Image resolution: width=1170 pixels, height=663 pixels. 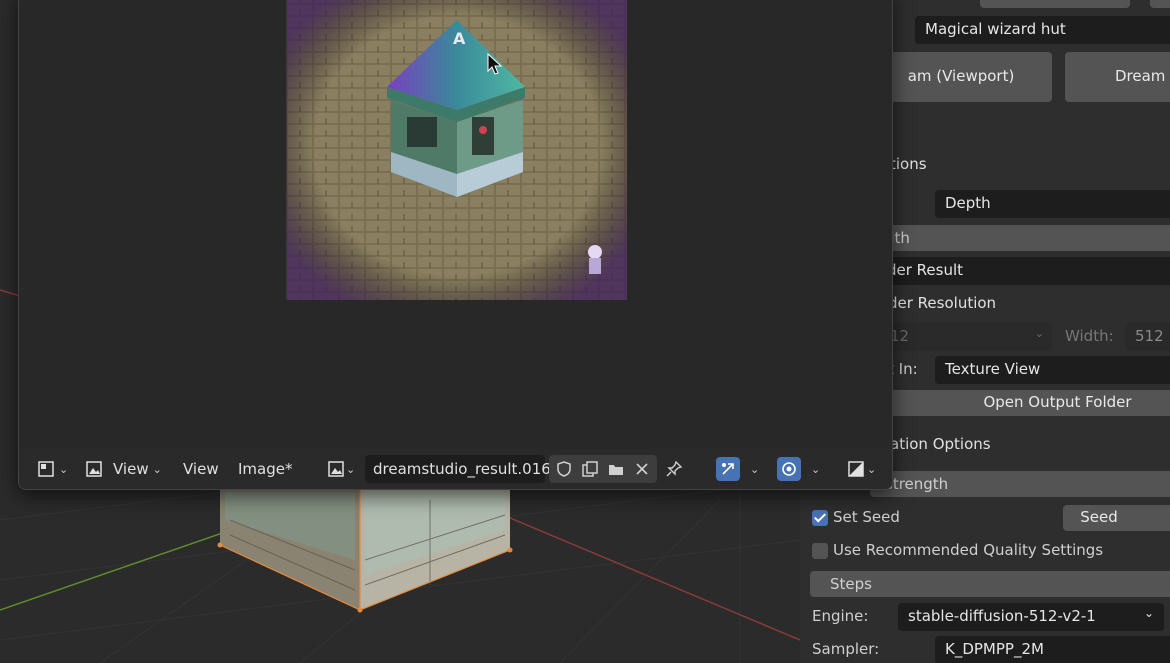 What do you see at coordinates (642, 469) in the screenshot?
I see `close-icon` at bounding box center [642, 469].